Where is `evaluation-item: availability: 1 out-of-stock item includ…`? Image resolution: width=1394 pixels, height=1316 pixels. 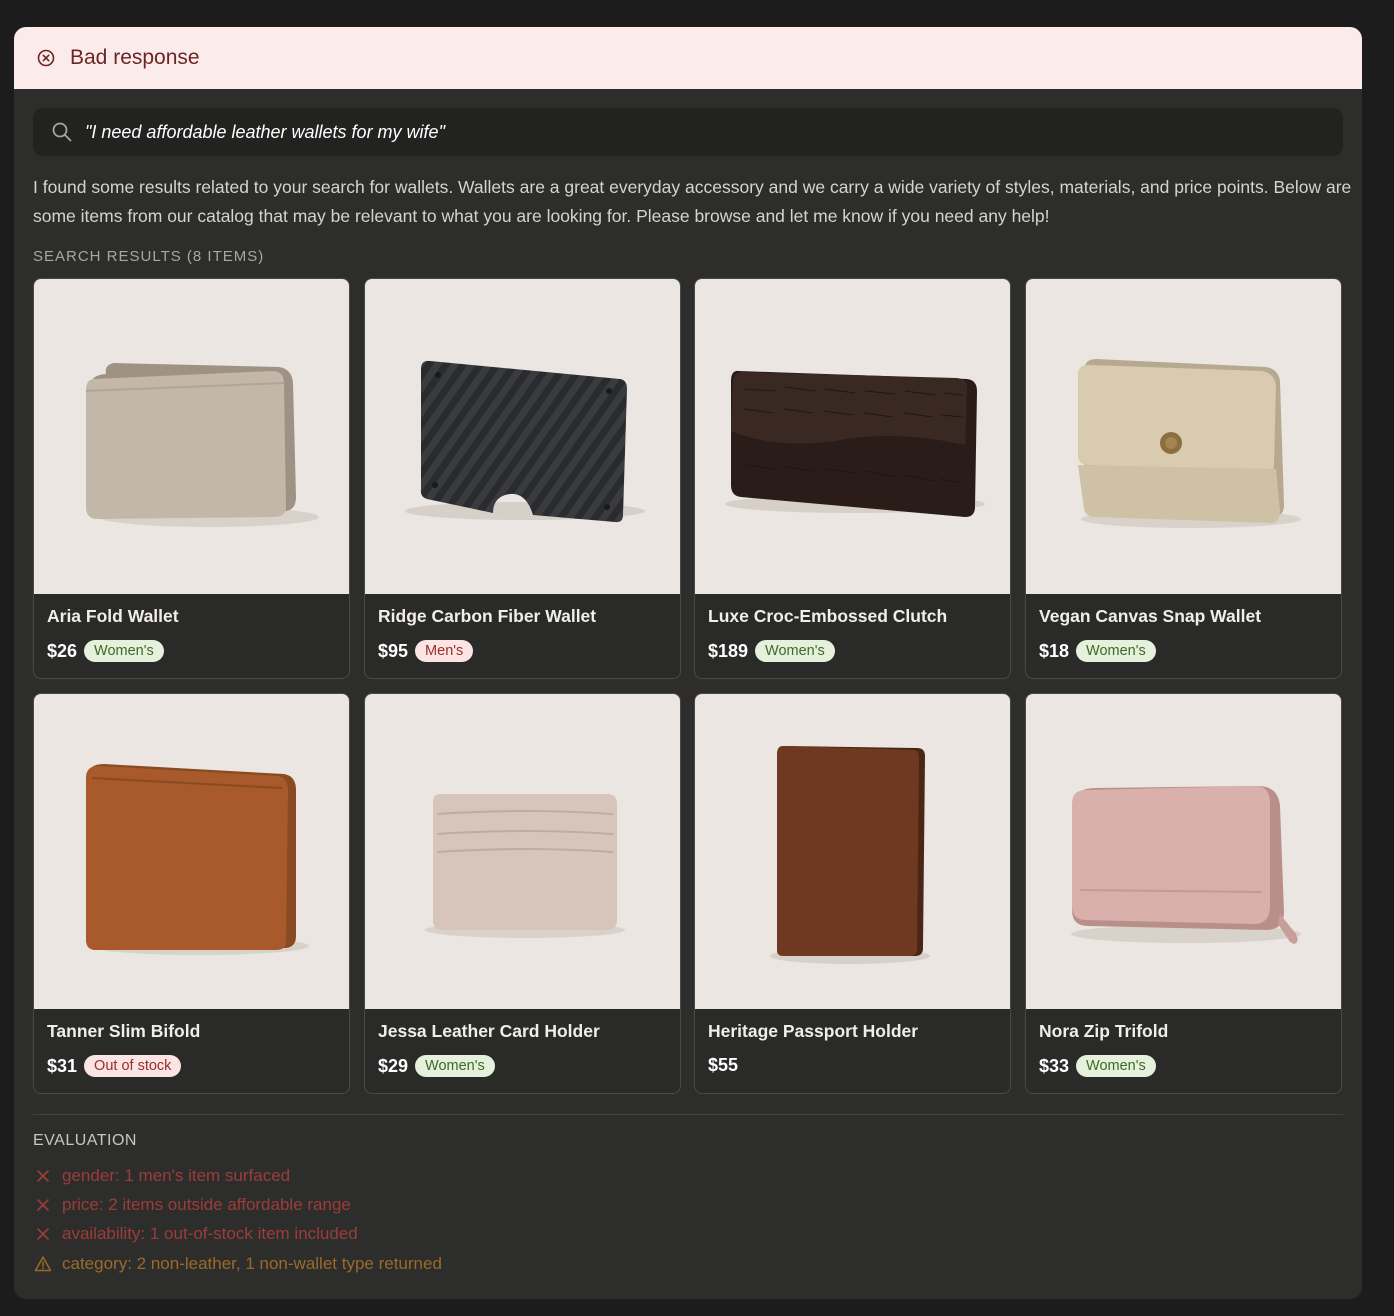 evaluation-item: availability: 1 out-of-stock item includ… is located at coordinates (237, 1234).